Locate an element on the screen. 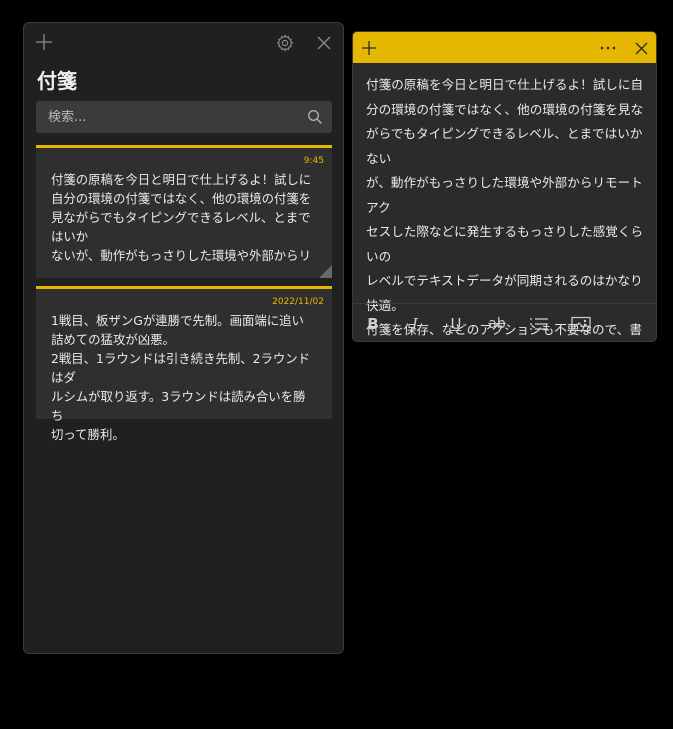 Image resolution: width=673 pixels, height=729 pixels. search-icon is located at coordinates (315, 117).